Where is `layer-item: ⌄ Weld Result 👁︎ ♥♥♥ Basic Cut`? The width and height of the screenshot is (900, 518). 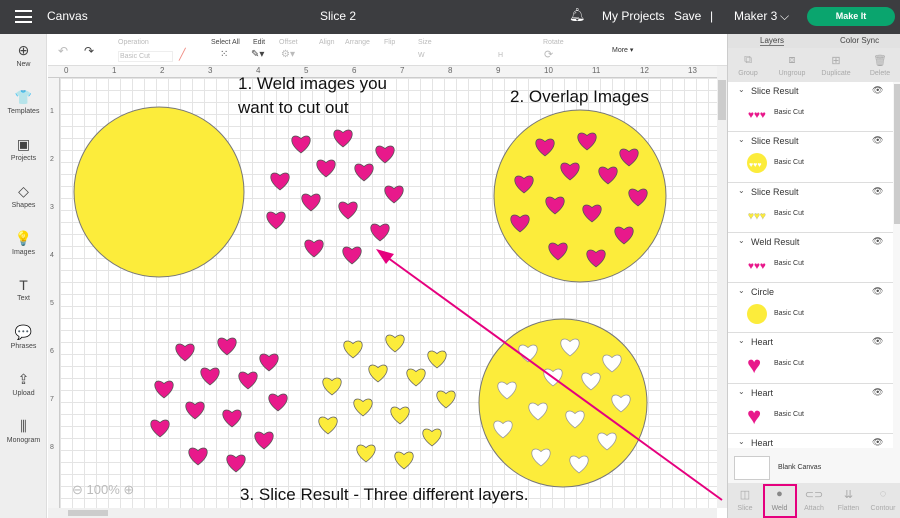 layer-item: ⌄ Weld Result 👁︎ ♥♥♥ Basic Cut is located at coordinates (810, 258).